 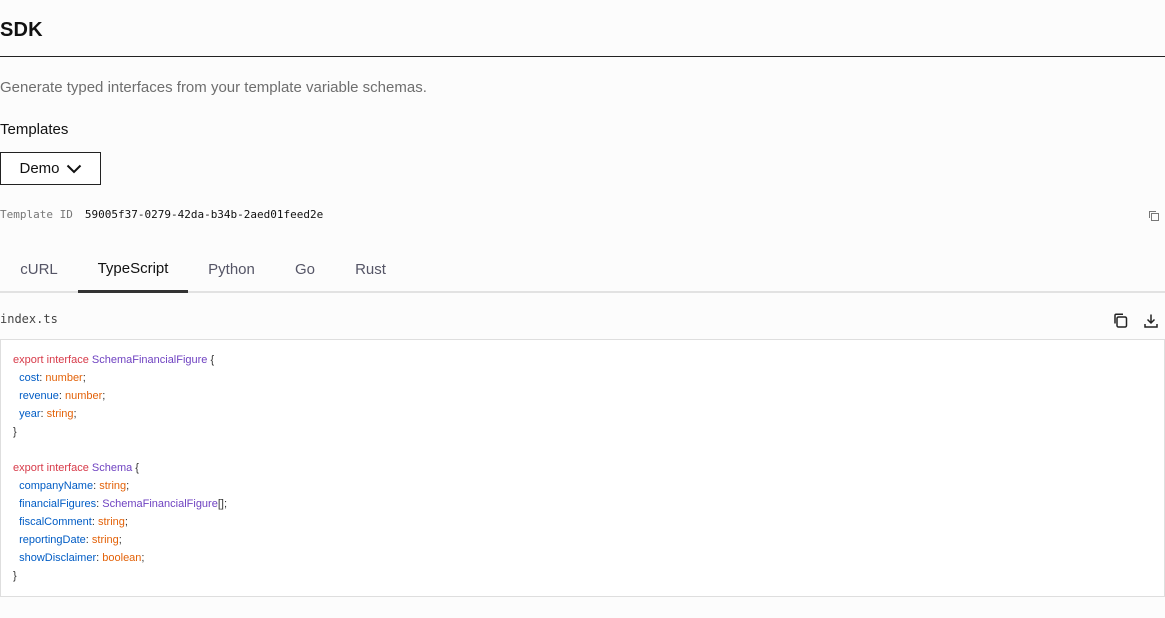 What do you see at coordinates (120, 414) in the screenshot?
I see `code-line: year: string;` at bounding box center [120, 414].